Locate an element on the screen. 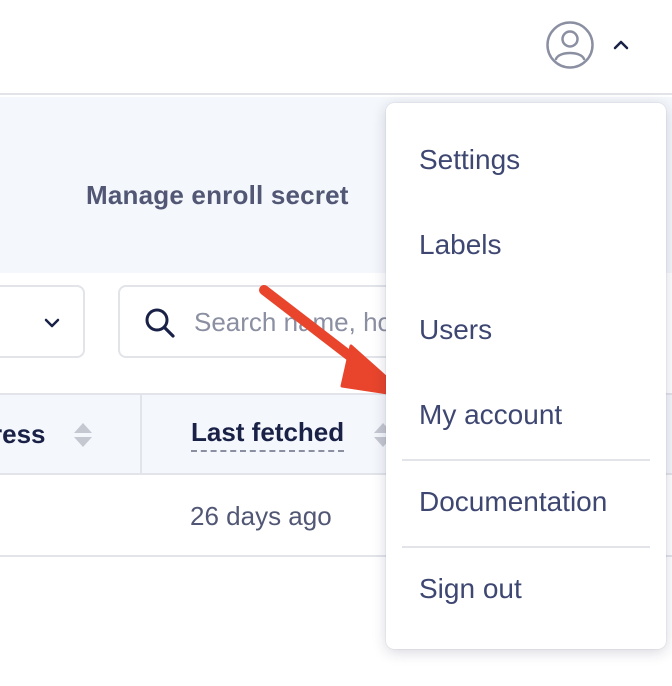  menu-item-sign-out: Sign out is located at coordinates (470, 589).